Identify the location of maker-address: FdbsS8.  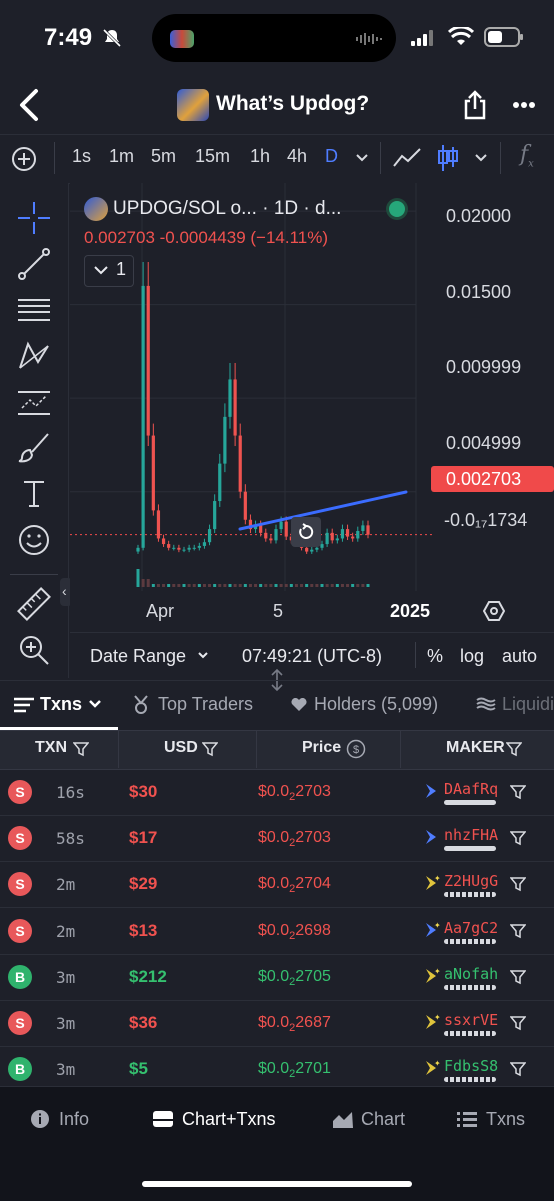
(471, 1066).